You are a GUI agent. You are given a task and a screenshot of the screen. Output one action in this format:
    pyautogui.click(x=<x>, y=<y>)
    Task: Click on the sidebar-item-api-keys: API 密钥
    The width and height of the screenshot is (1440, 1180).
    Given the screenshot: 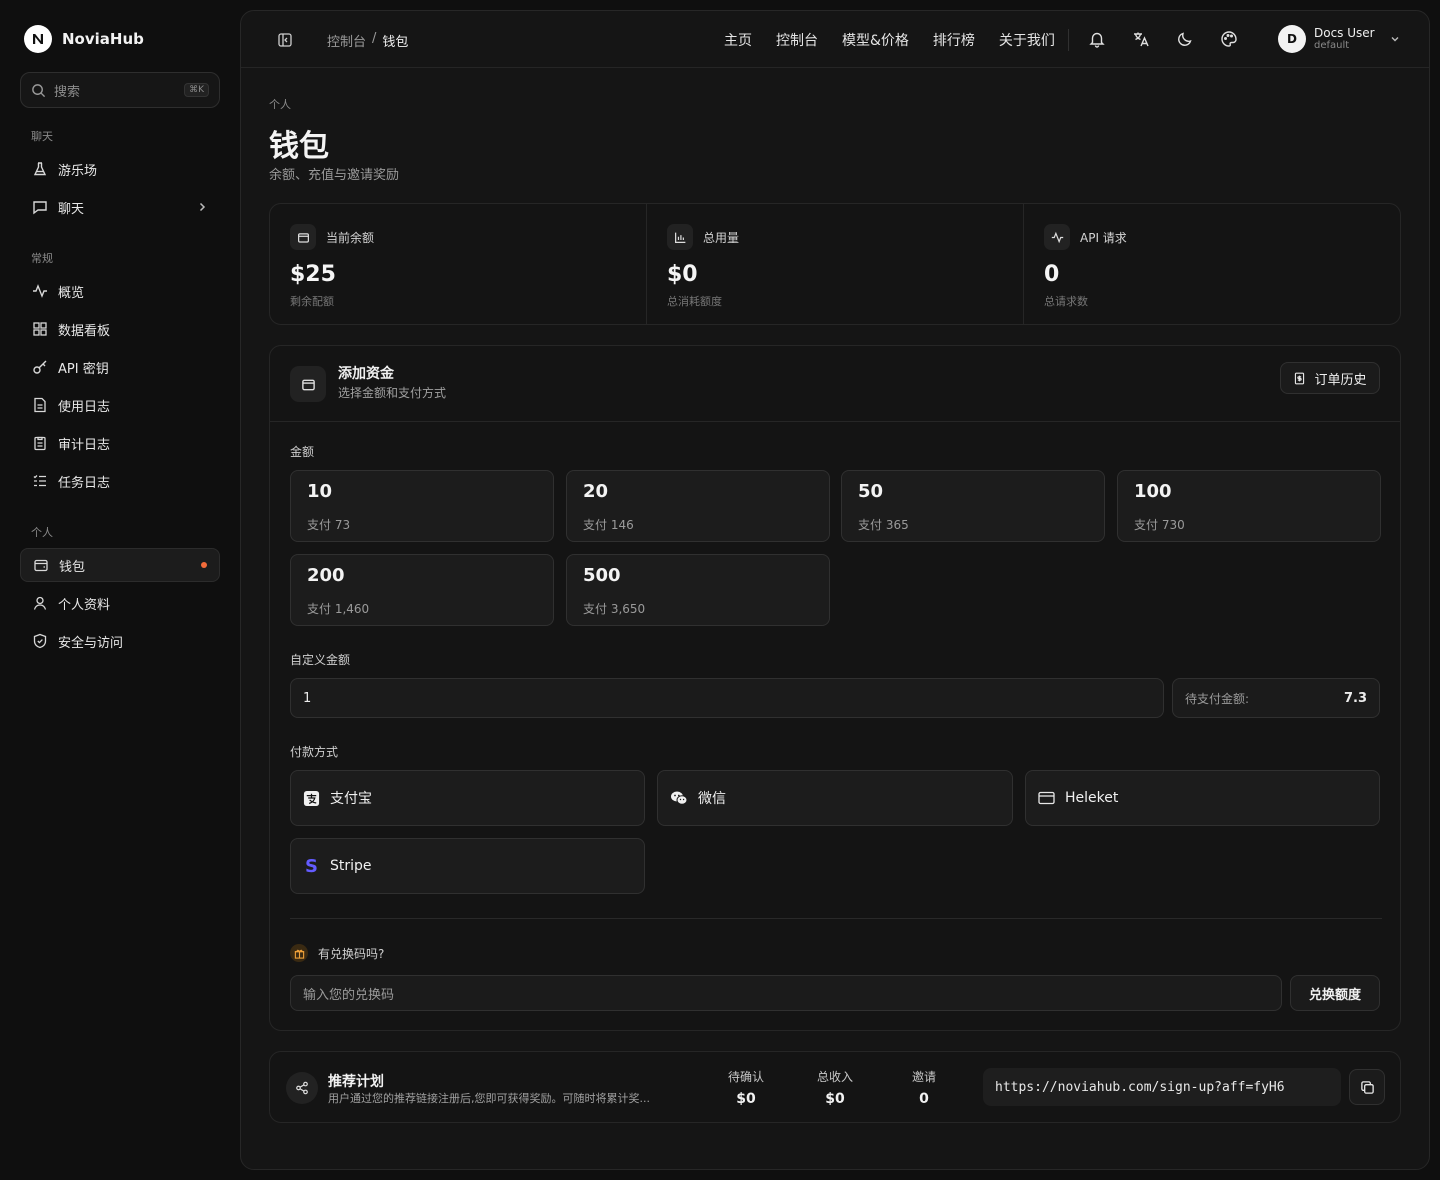 What is the action you would take?
    pyautogui.click(x=120, y=367)
    